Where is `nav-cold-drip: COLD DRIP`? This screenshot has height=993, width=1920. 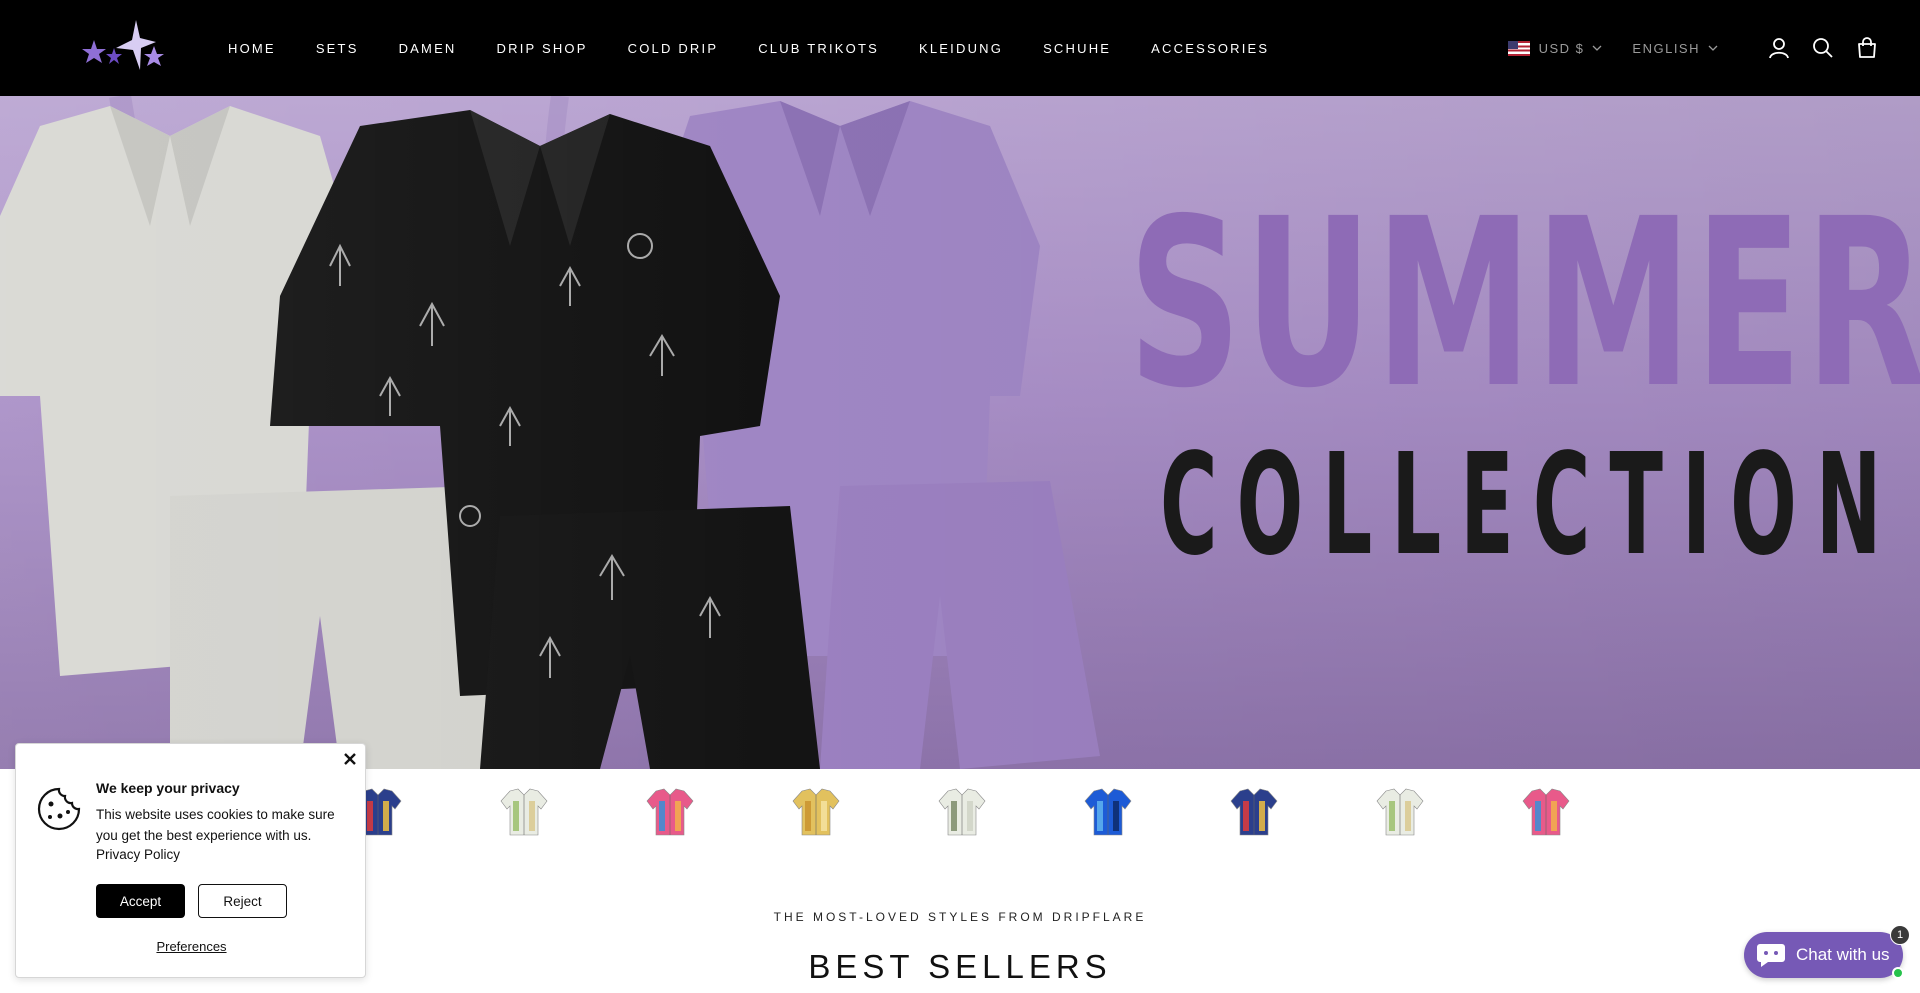
nav-cold-drip: COLD DRIP is located at coordinates (673, 48).